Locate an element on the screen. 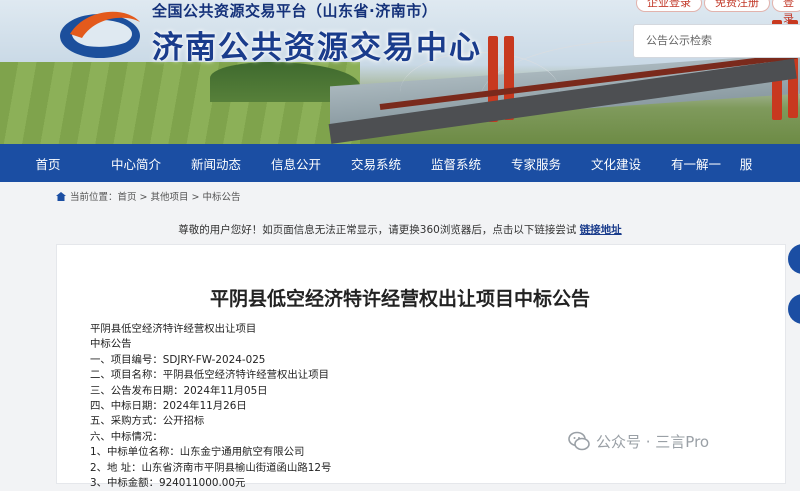  doc-line: 五、采购方式：公开招标 is located at coordinates (147, 421).